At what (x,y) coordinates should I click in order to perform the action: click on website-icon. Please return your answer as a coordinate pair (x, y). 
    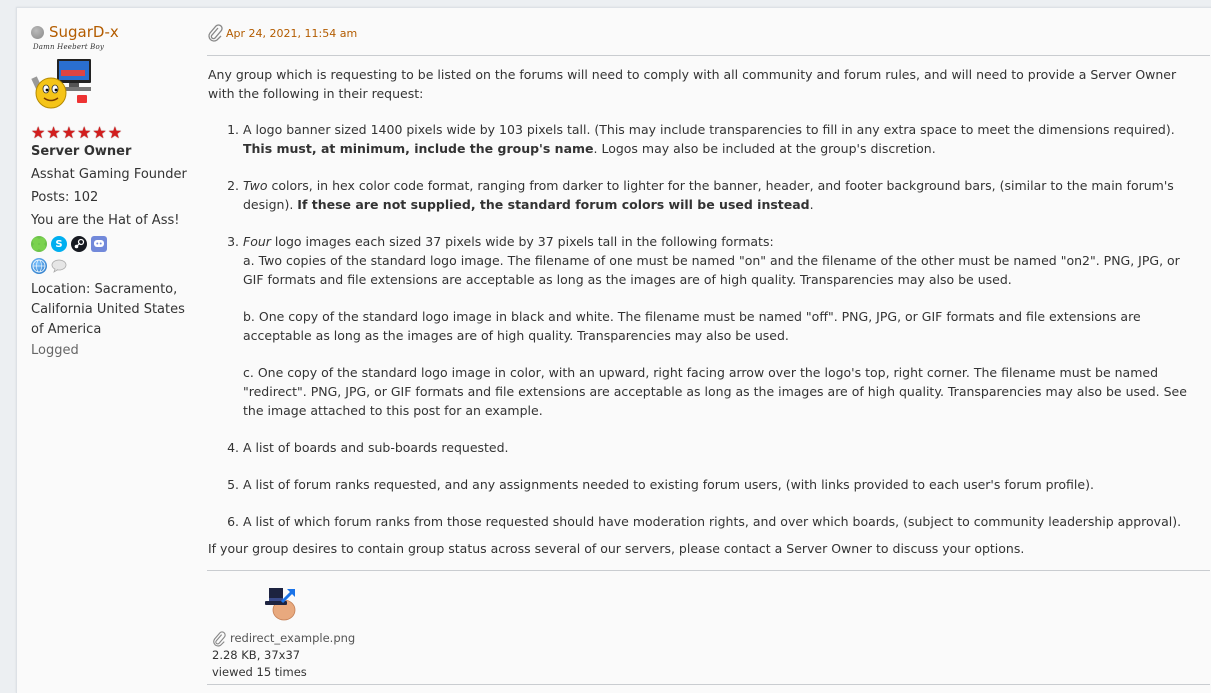
    Looking at the image, I should click on (39, 266).